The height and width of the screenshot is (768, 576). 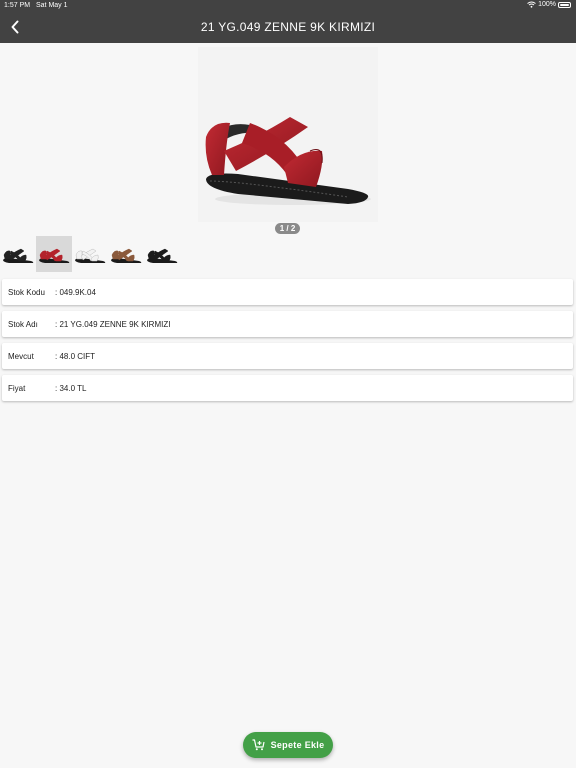 I want to click on add-to-cart-label: Sepete Ekle, so click(x=297, y=745).